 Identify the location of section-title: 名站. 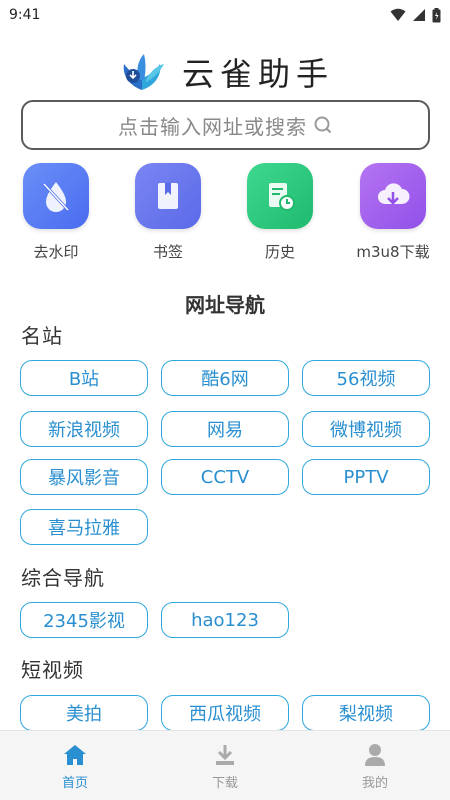
(42, 336).